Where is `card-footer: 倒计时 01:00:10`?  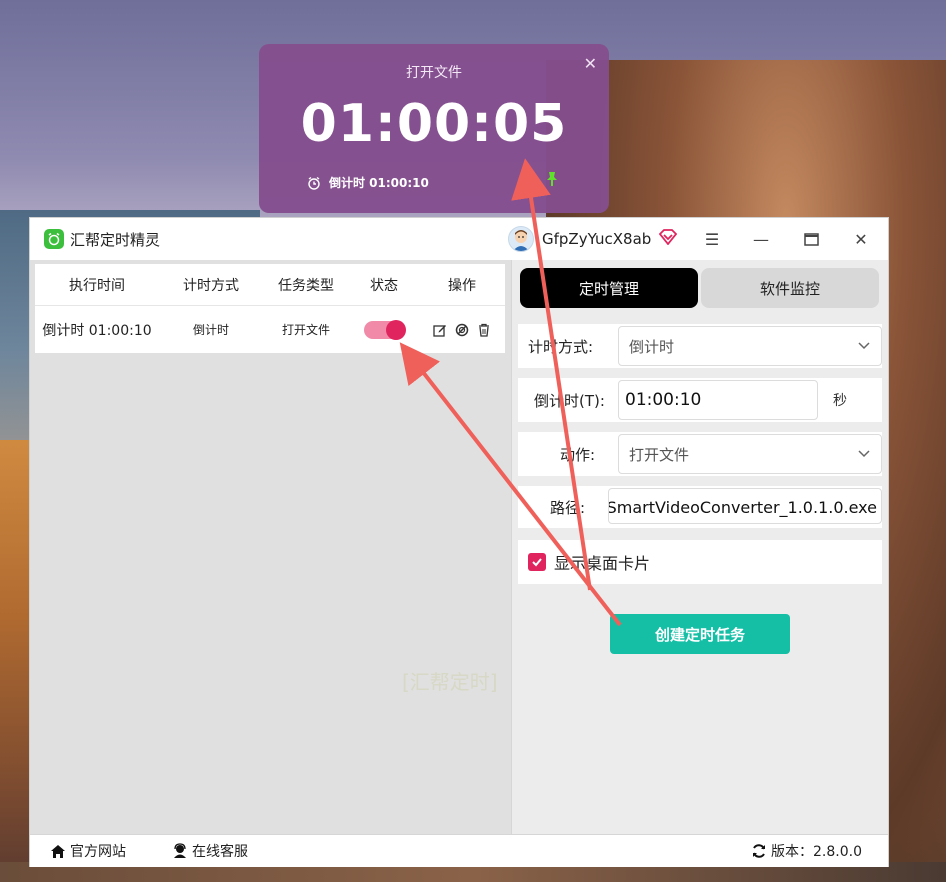 card-footer: 倒计时 01:00:10 is located at coordinates (368, 182).